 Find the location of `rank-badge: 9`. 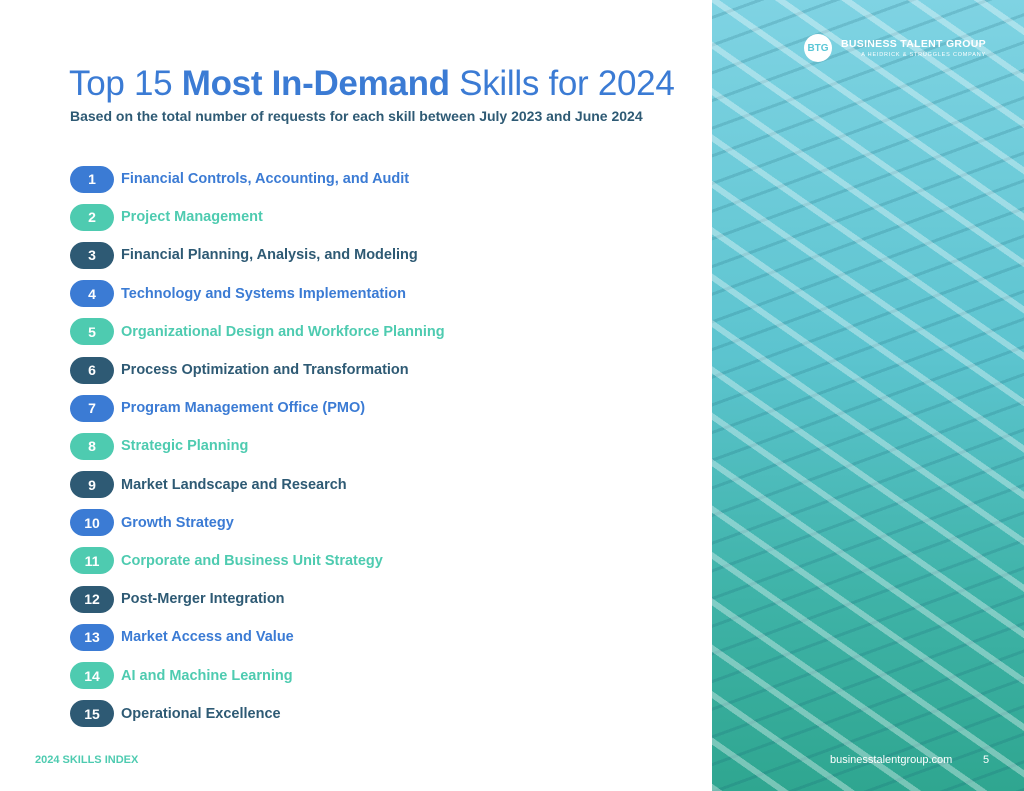

rank-badge: 9 is located at coordinates (92, 485).